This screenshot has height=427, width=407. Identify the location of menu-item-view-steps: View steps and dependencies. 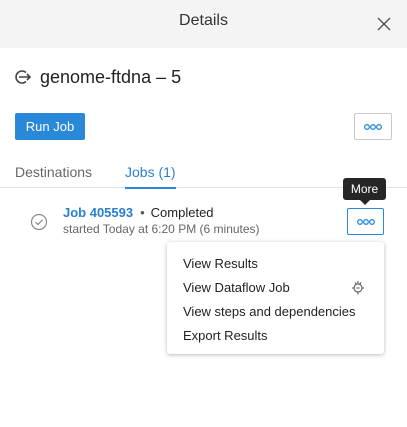
(275, 311).